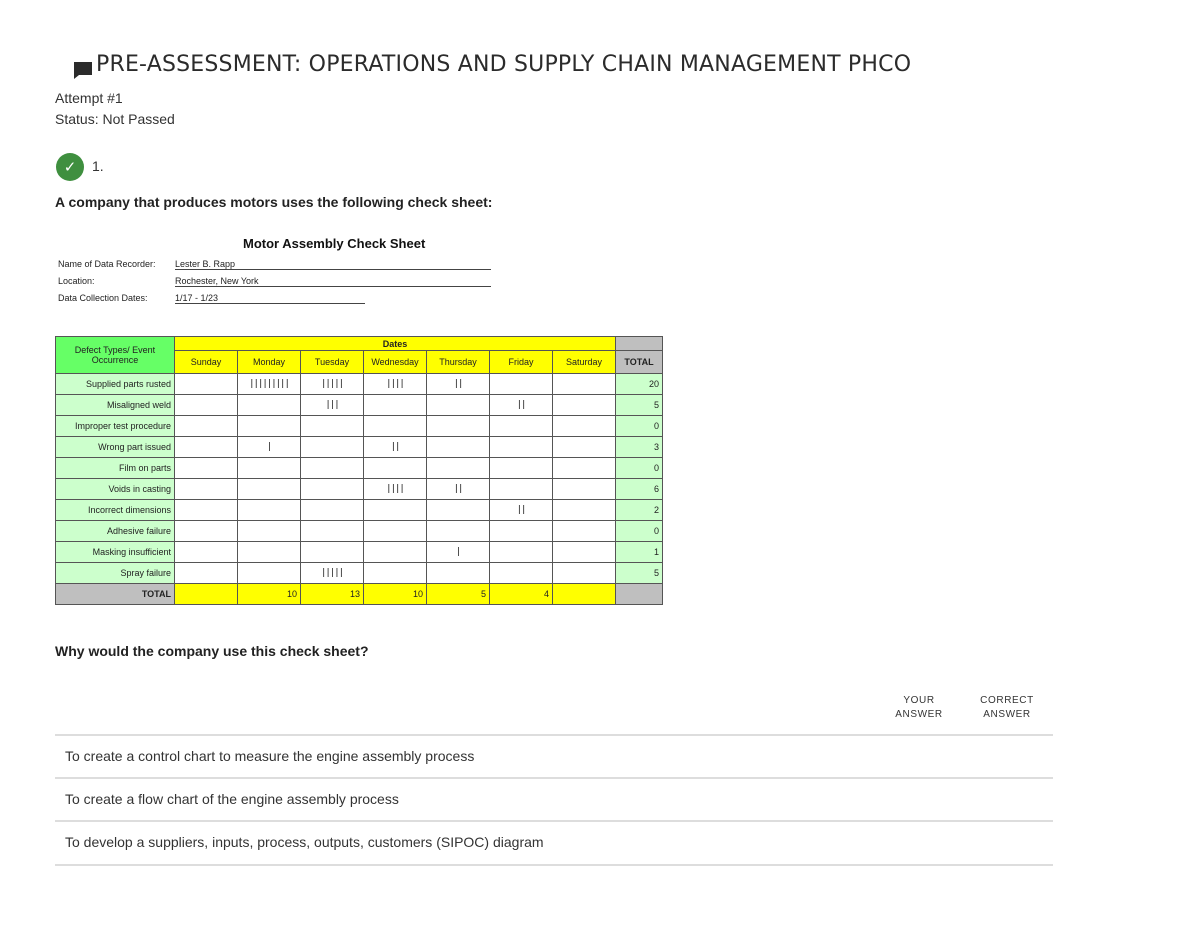 Image resolution: width=1200 pixels, height=928 pixels. Describe the element at coordinates (521, 362) in the screenshot. I see `day-header: Friday` at that location.